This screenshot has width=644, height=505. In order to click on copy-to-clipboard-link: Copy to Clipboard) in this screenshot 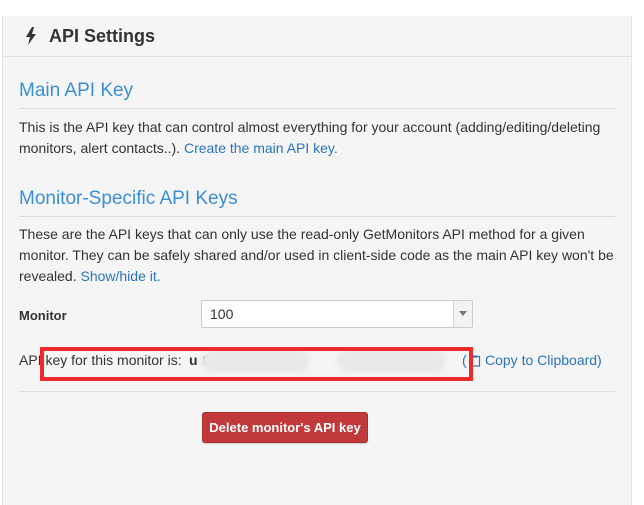, I will do `click(543, 360)`.